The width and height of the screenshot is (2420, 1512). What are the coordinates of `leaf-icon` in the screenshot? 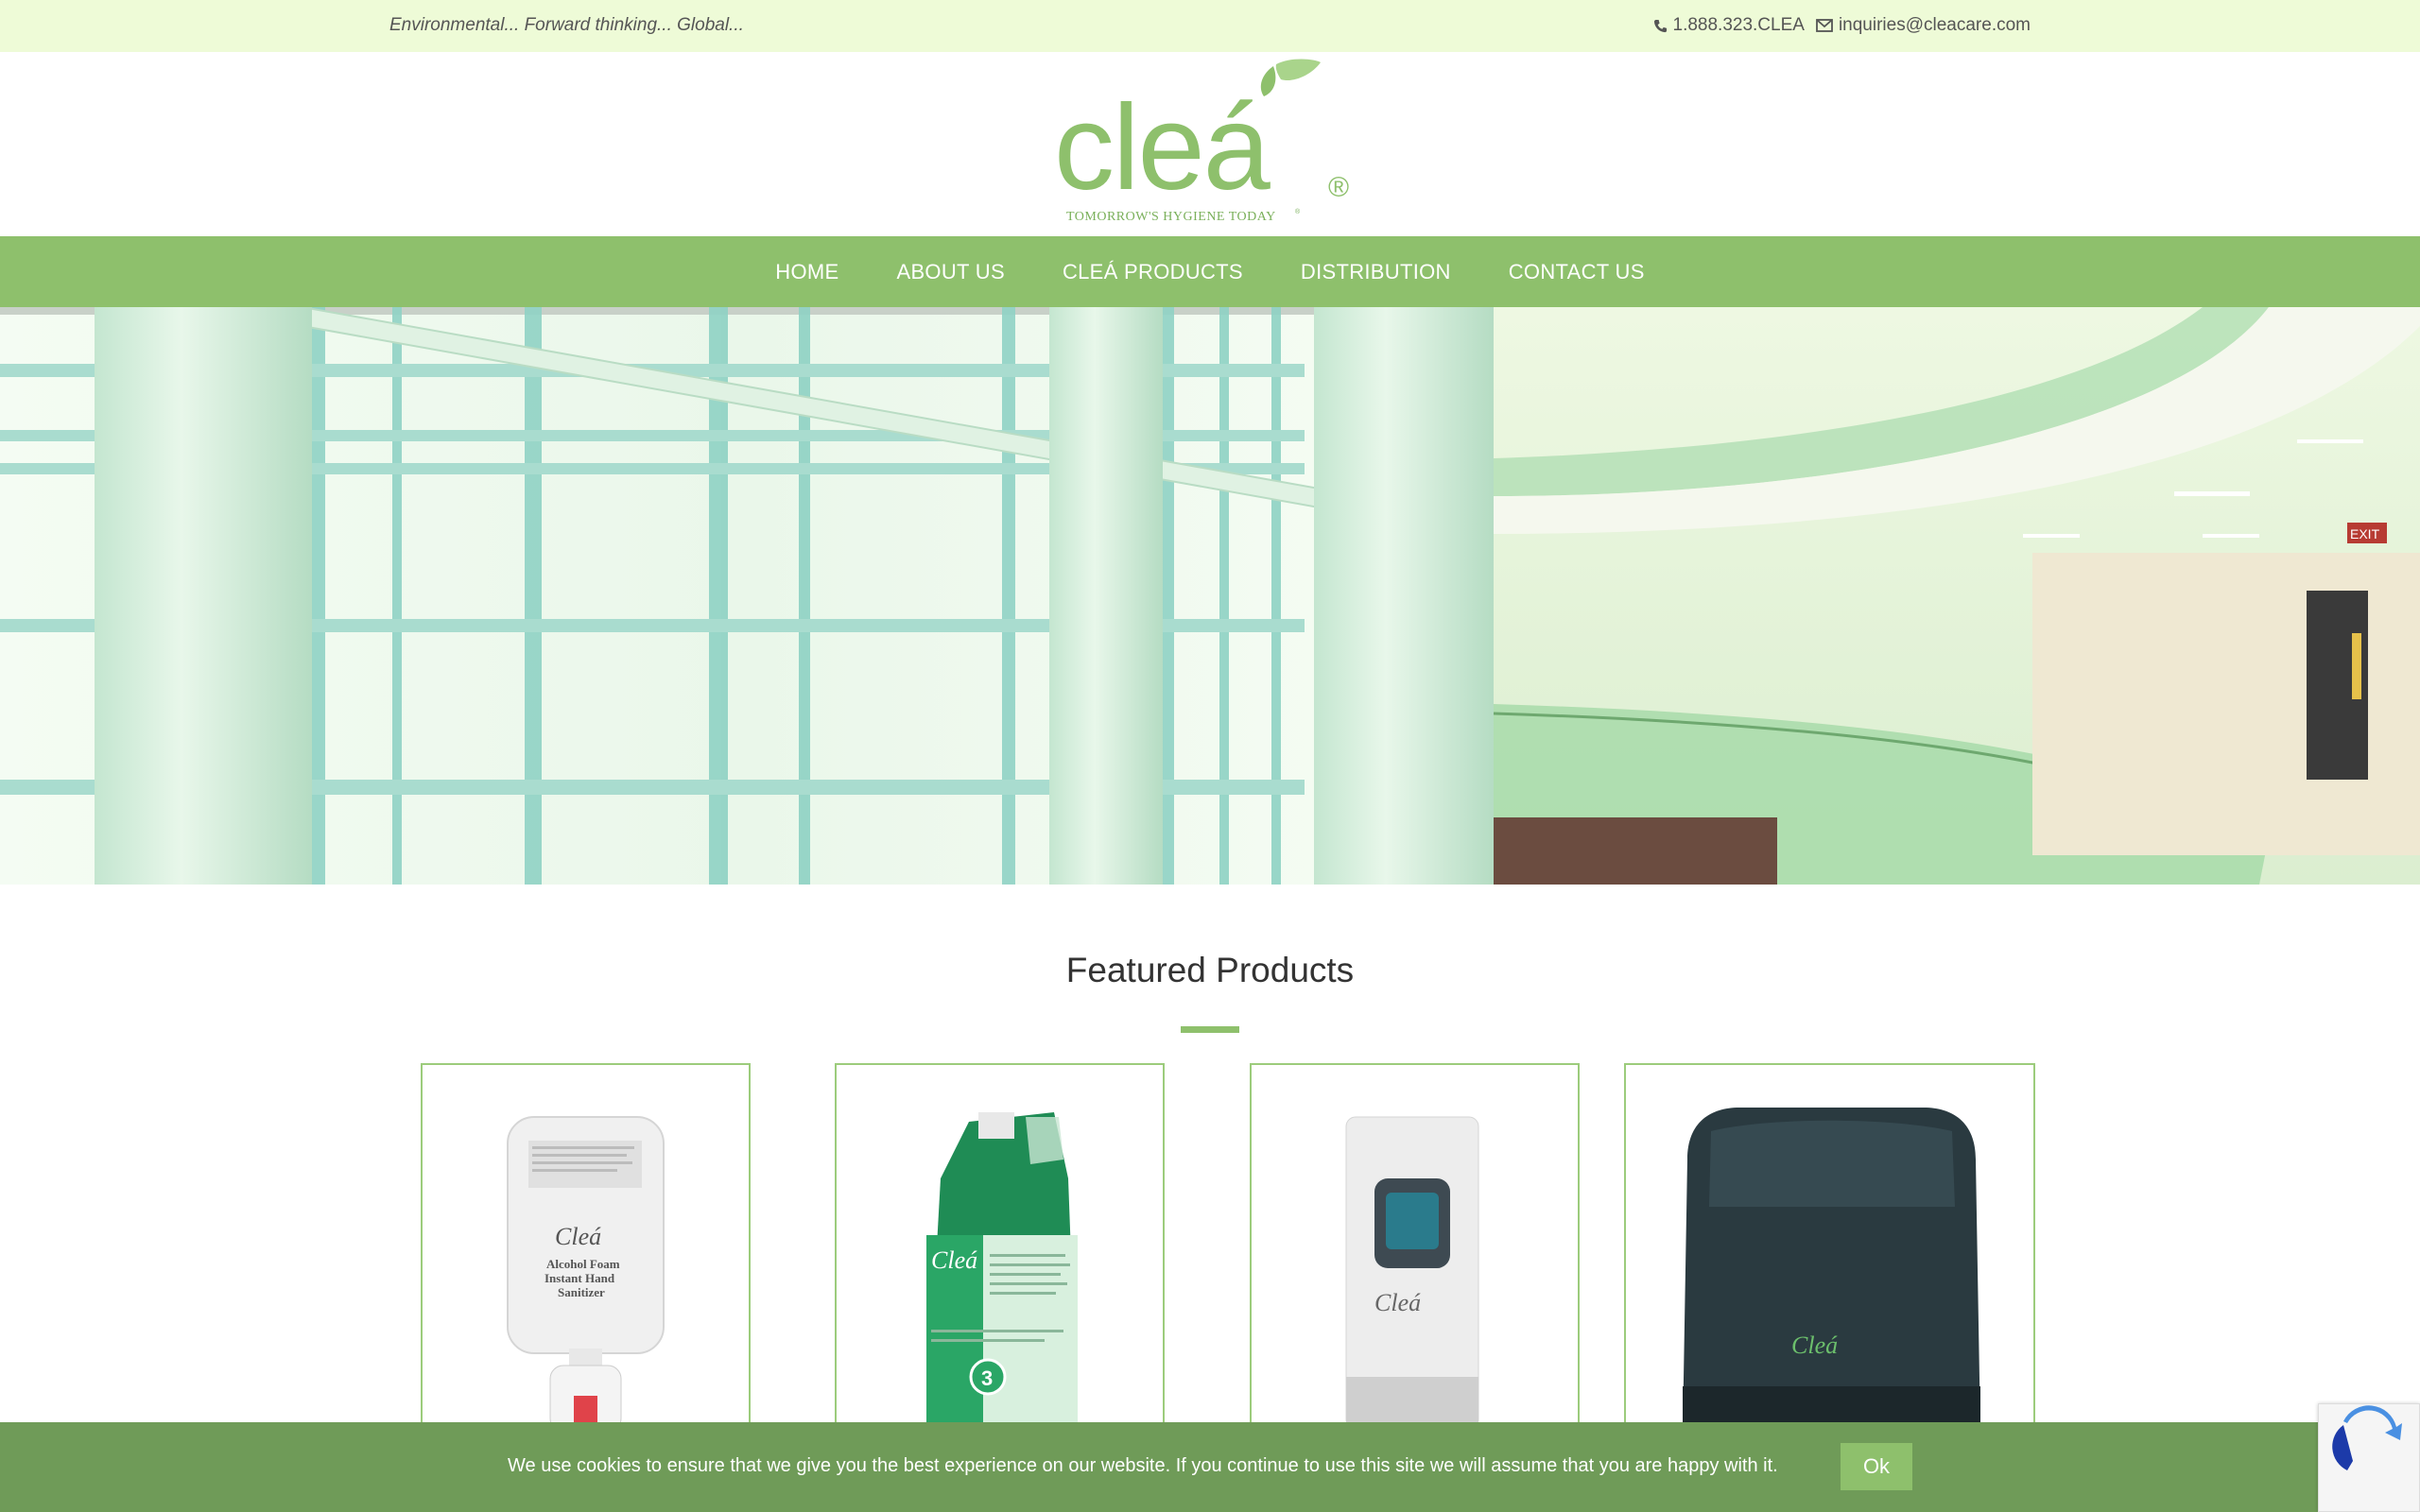 It's located at (1290, 77).